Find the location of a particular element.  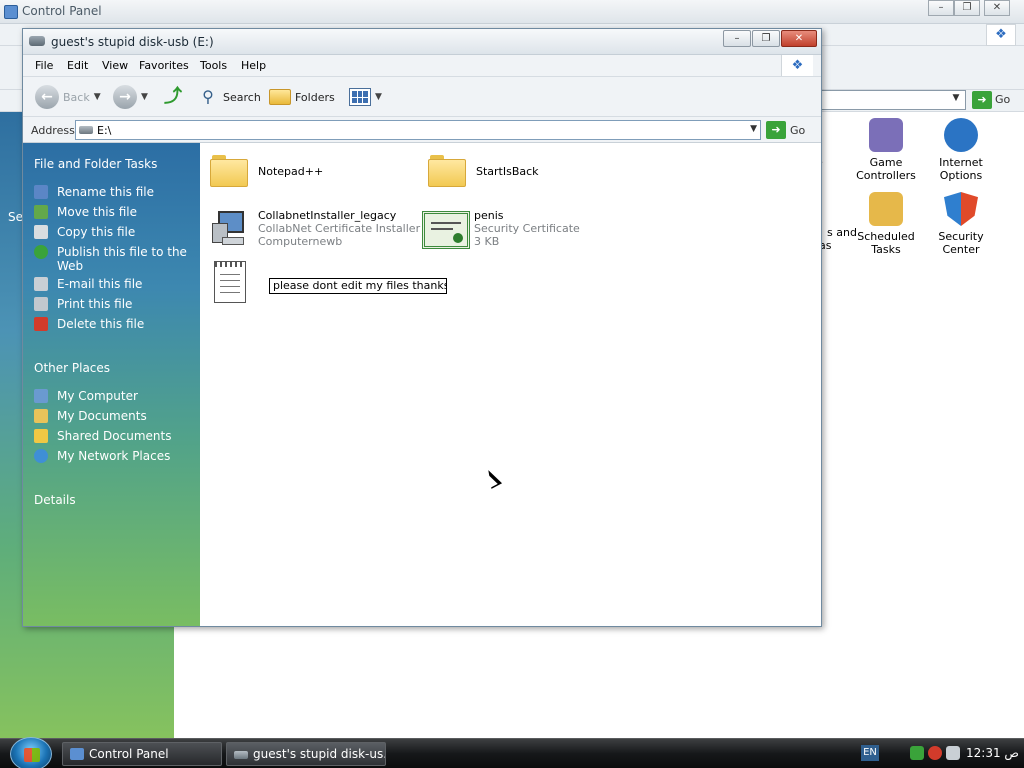

search-button: ⚲ Search is located at coordinates (229, 97).